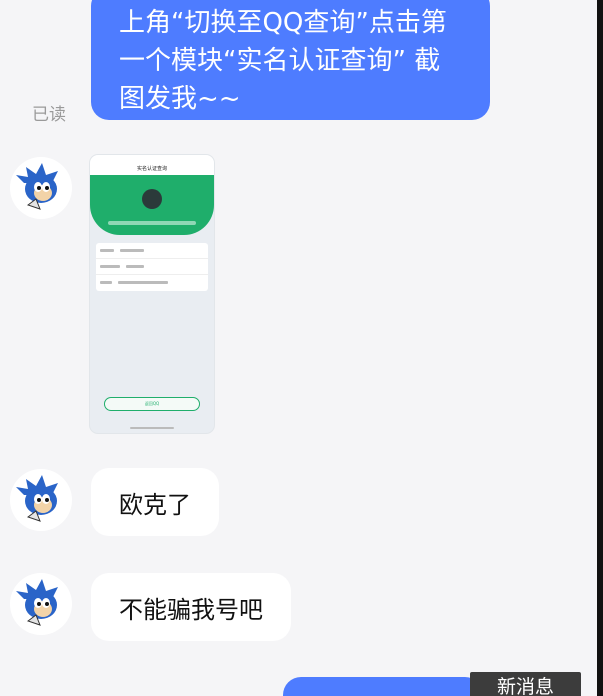  What do you see at coordinates (152, 199) in the screenshot?
I see `screenshot-avatar` at bounding box center [152, 199].